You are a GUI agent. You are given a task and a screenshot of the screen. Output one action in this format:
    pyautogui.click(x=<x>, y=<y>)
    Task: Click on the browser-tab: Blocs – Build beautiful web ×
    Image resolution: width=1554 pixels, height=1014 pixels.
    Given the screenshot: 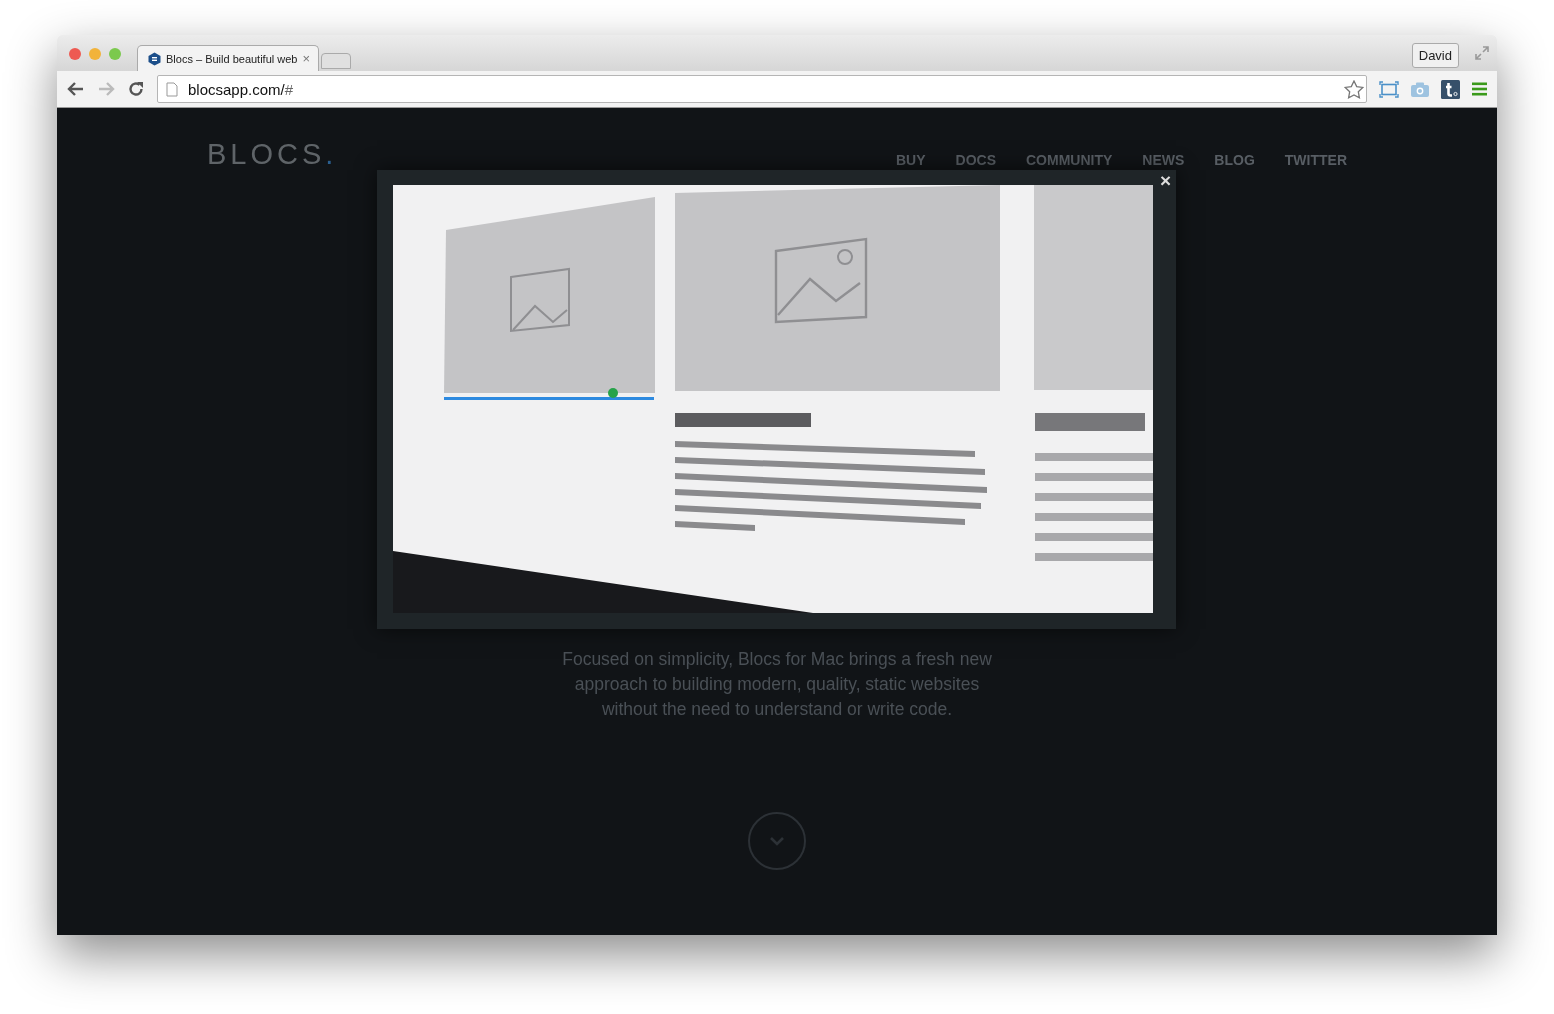 What is the action you would take?
    pyautogui.click(x=228, y=58)
    